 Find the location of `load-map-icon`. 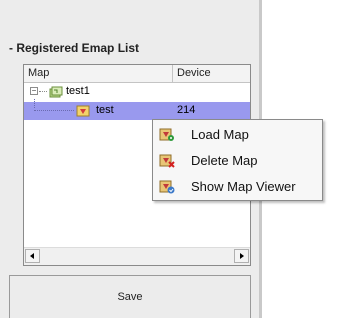

load-map-icon is located at coordinates (167, 136).